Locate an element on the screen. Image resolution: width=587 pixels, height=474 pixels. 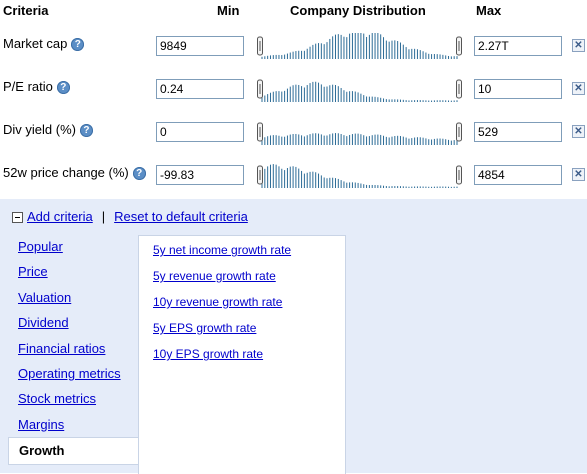
option-10y-revenue-growth: 10y revenue growth rate is located at coordinates (217, 302).